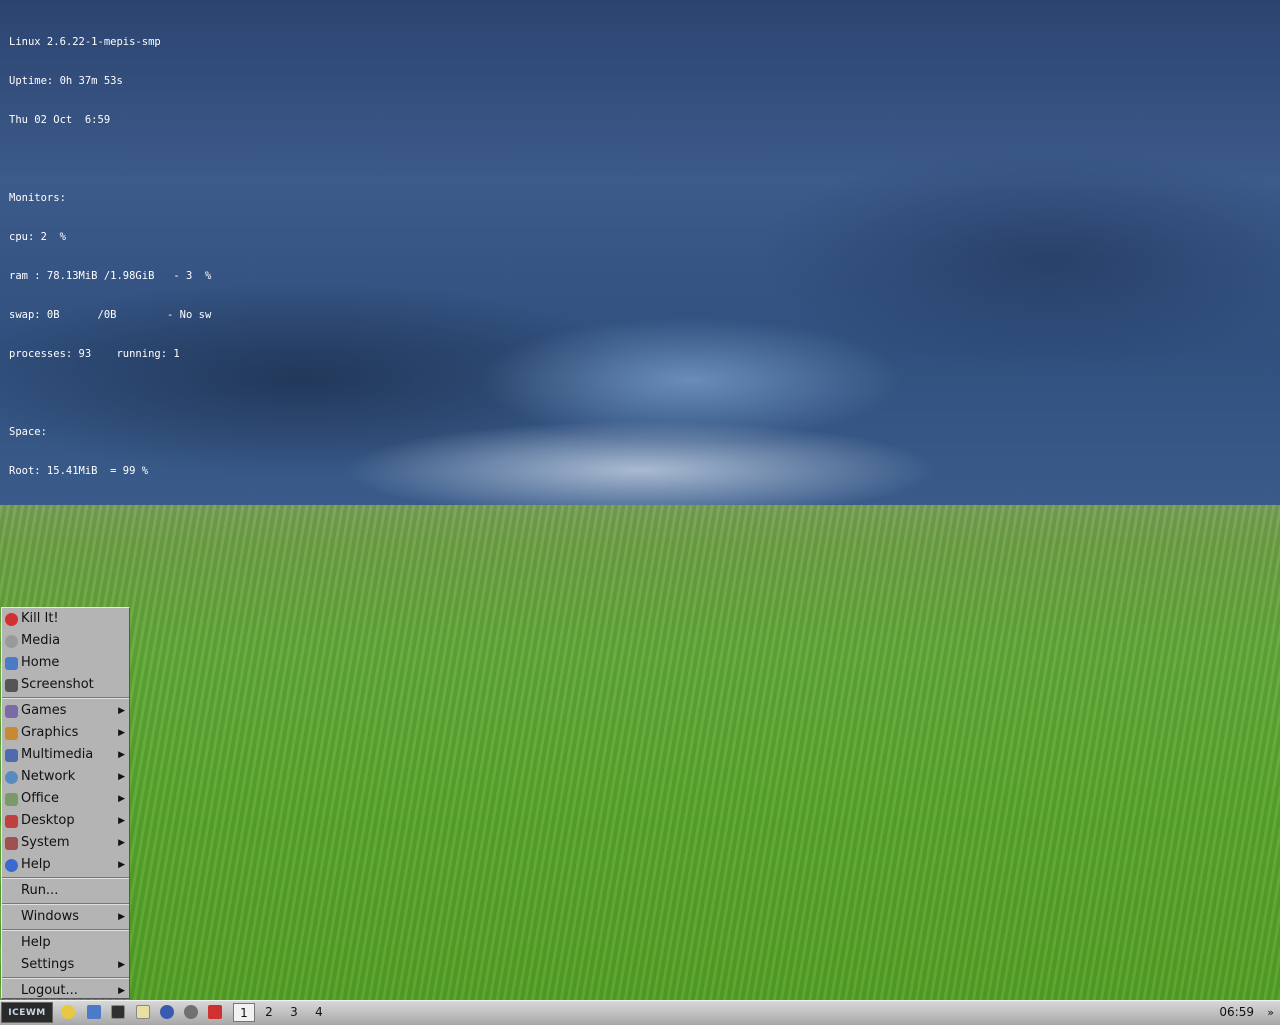 Image resolution: width=1280 pixels, height=1025 pixels. Describe the element at coordinates (65, 943) in the screenshot. I see `menu-item-help: Help` at that location.